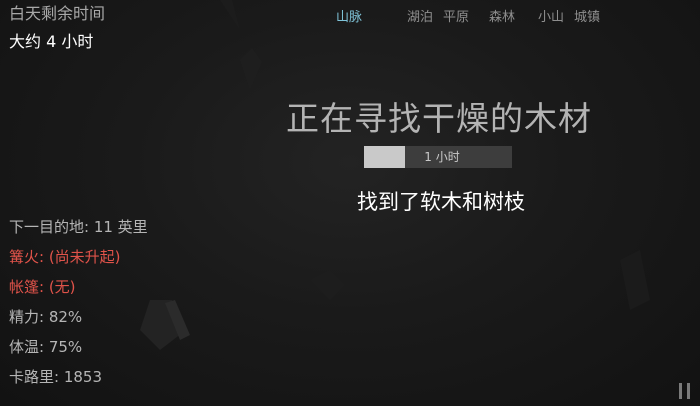 This screenshot has width=700, height=406. What do you see at coordinates (78, 227) in the screenshot?
I see `stat-destination: 下一目的地: 11 英里` at bounding box center [78, 227].